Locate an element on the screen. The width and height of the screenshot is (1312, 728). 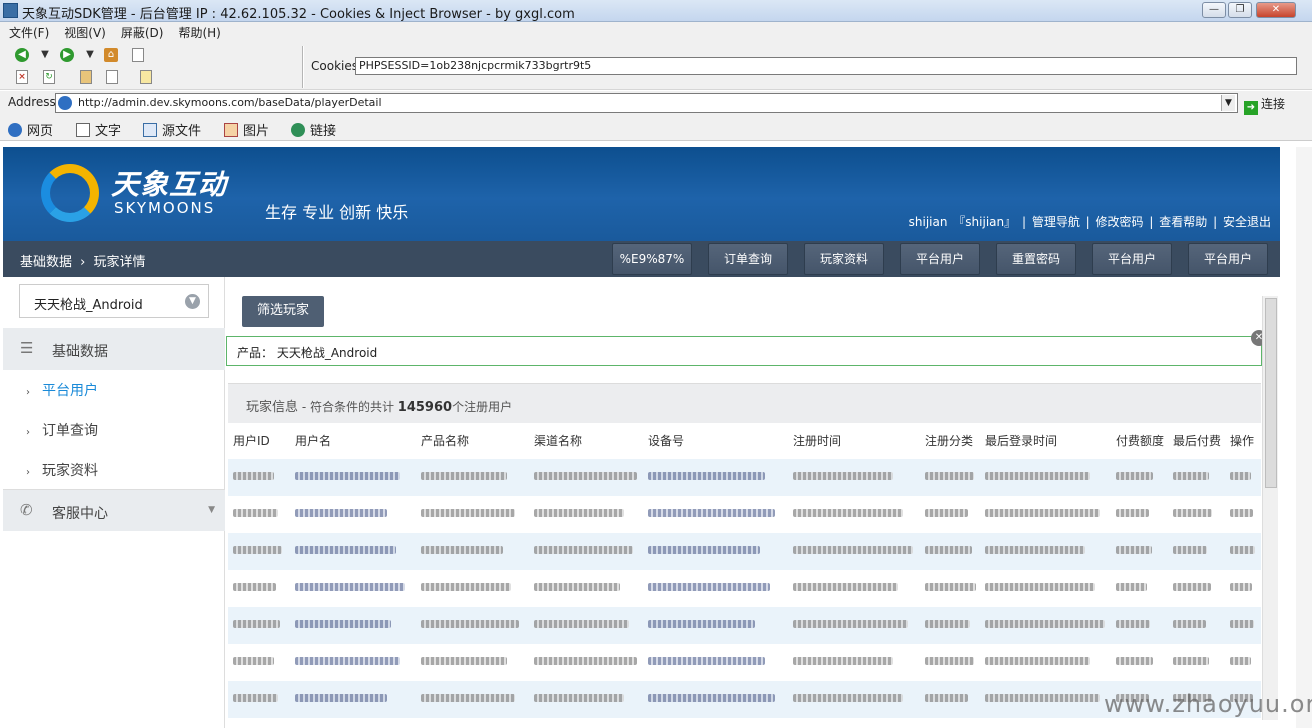
page-favicon-icon is located at coordinates (65, 103).